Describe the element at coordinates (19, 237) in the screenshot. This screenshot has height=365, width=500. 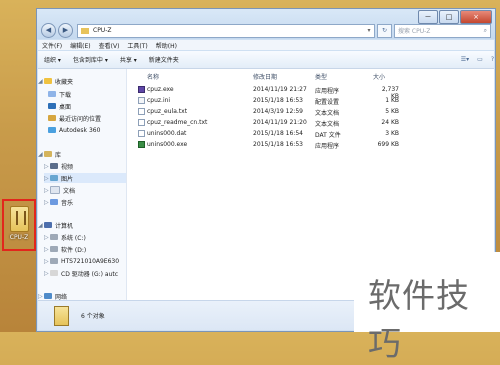
I see `desktop-icon-label: CPU-Z` at that location.